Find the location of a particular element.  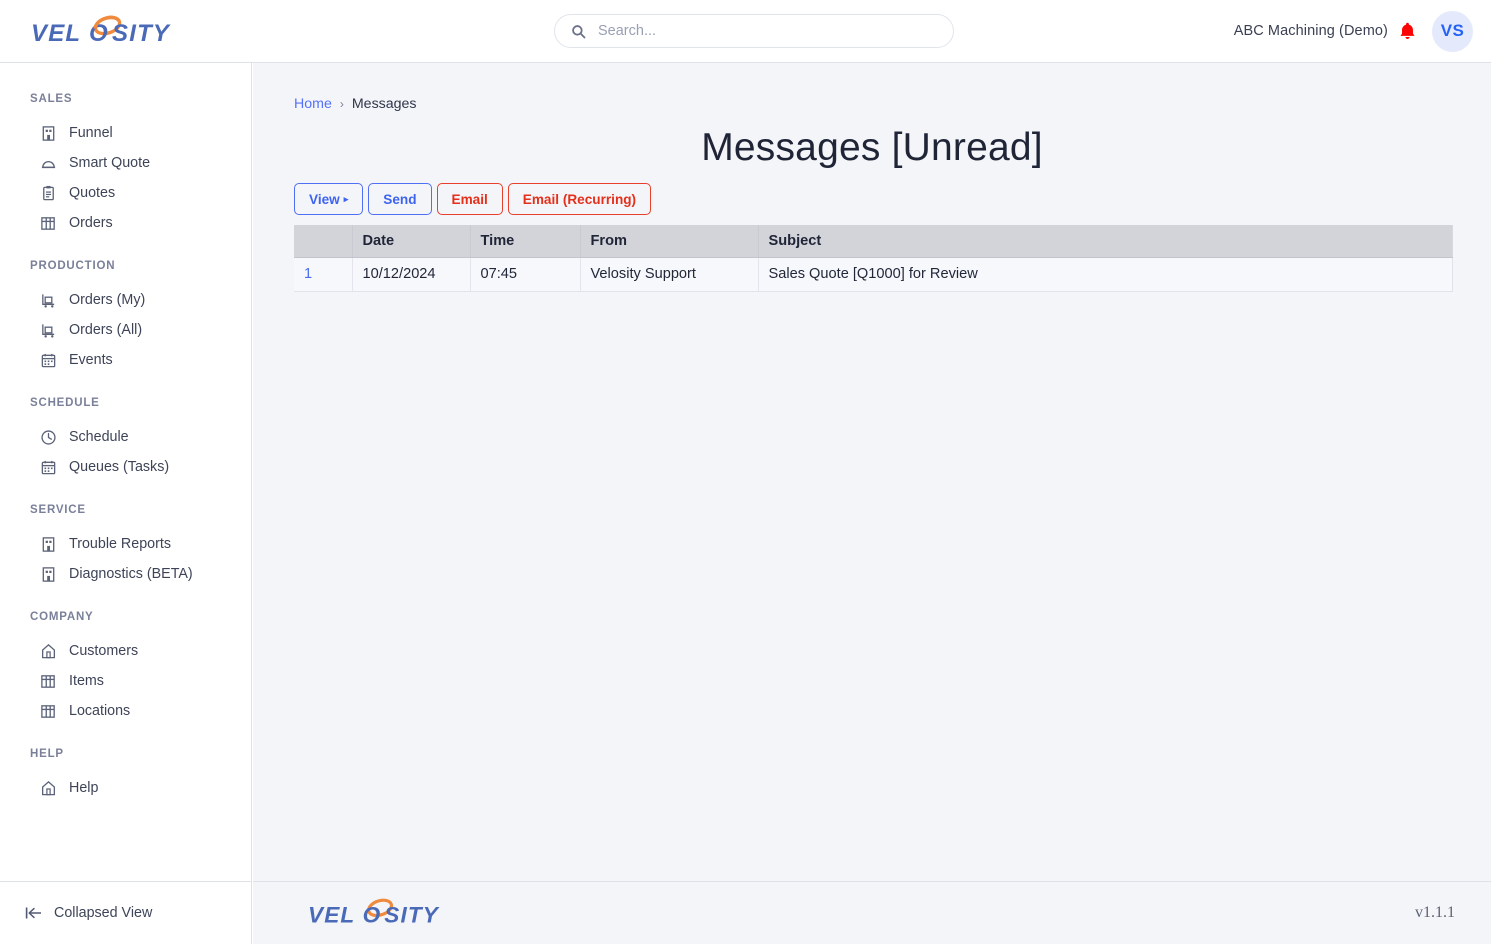

nav-group-label: PRODUCTION is located at coordinates (73, 266).